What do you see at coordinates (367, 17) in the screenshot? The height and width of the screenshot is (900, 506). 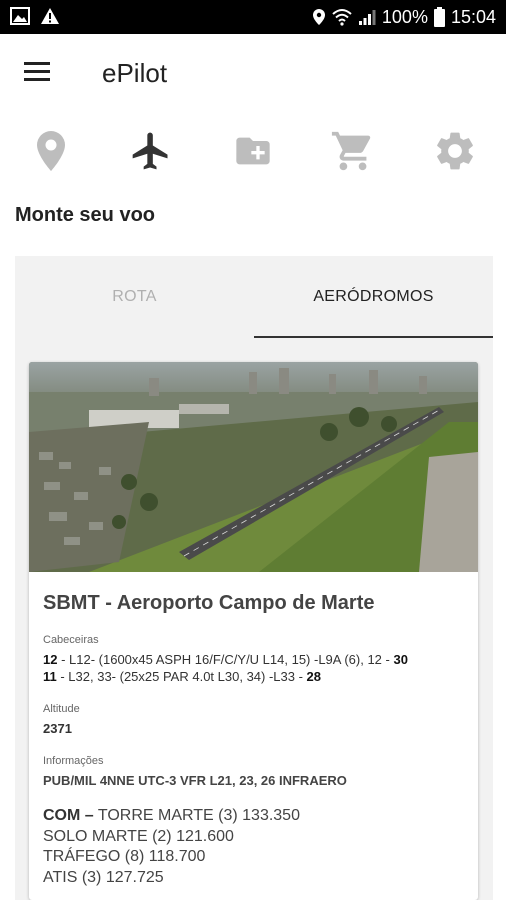 I see `signal-icon` at bounding box center [367, 17].